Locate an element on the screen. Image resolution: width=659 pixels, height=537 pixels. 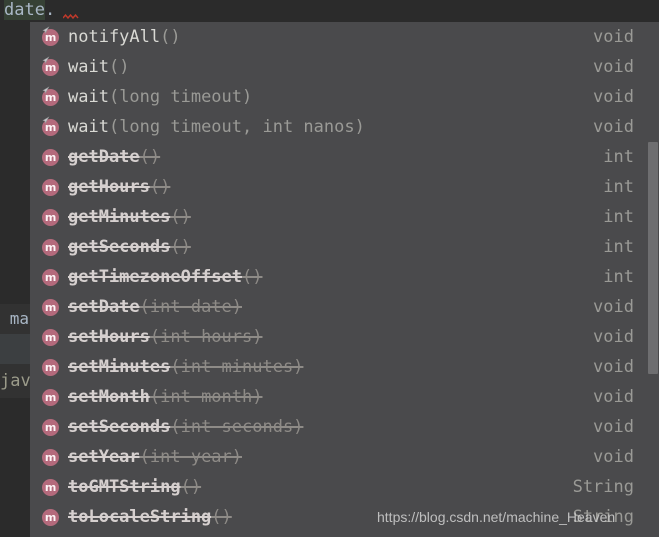
method-name: setMonth is located at coordinates (109, 396).